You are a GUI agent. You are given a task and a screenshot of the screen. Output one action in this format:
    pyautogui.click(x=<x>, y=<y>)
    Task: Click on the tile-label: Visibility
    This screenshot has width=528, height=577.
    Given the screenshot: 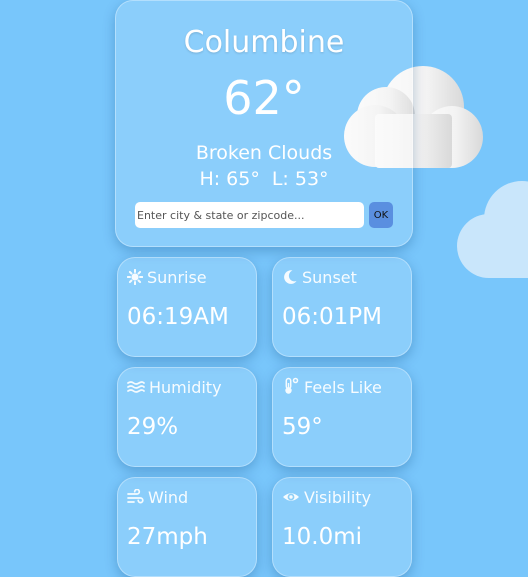 What is the action you would take?
    pyautogui.click(x=338, y=497)
    